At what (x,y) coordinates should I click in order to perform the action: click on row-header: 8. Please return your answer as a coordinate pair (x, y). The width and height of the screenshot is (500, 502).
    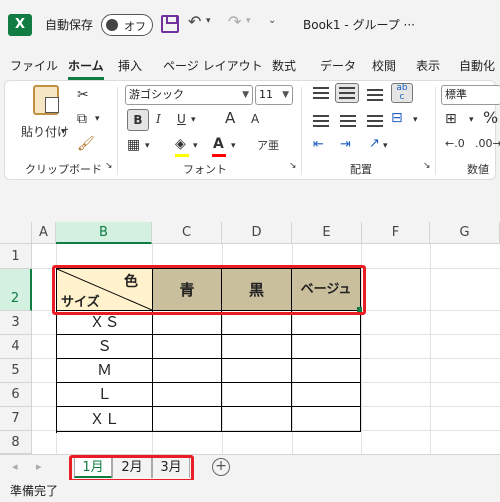
    Looking at the image, I should click on (16, 442).